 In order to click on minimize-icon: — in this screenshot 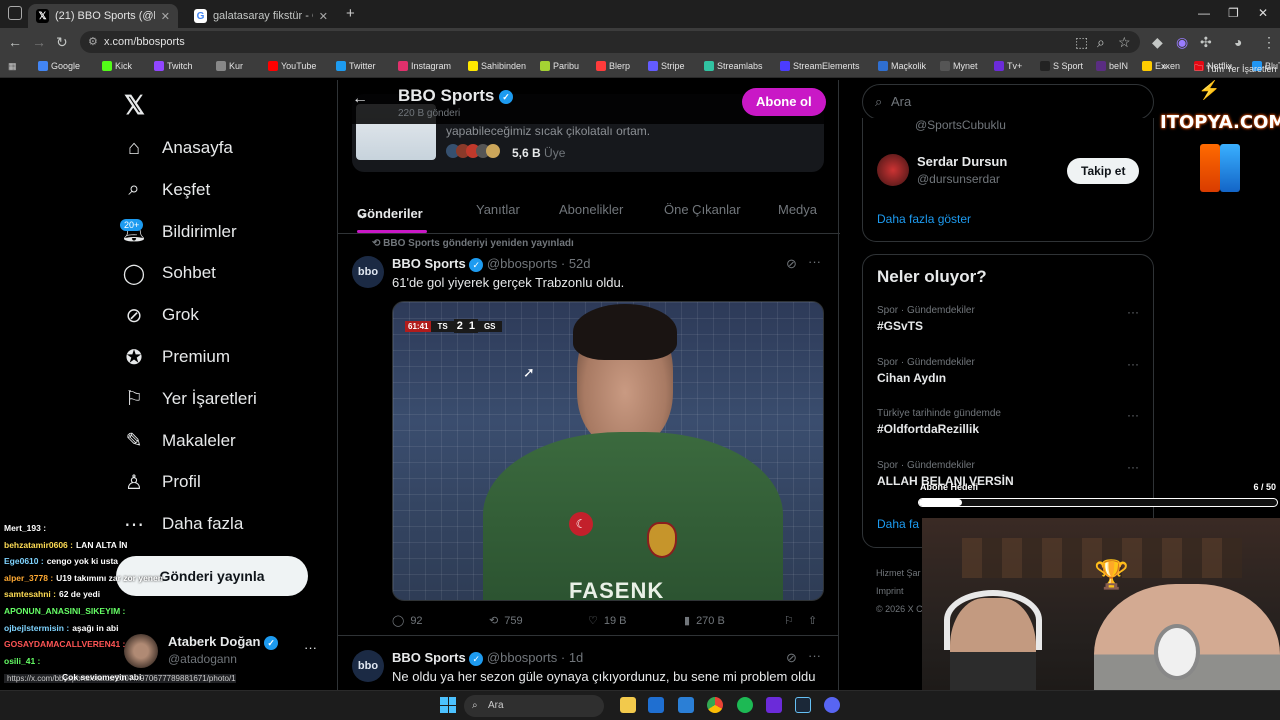, I will do `click(1204, 13)`.